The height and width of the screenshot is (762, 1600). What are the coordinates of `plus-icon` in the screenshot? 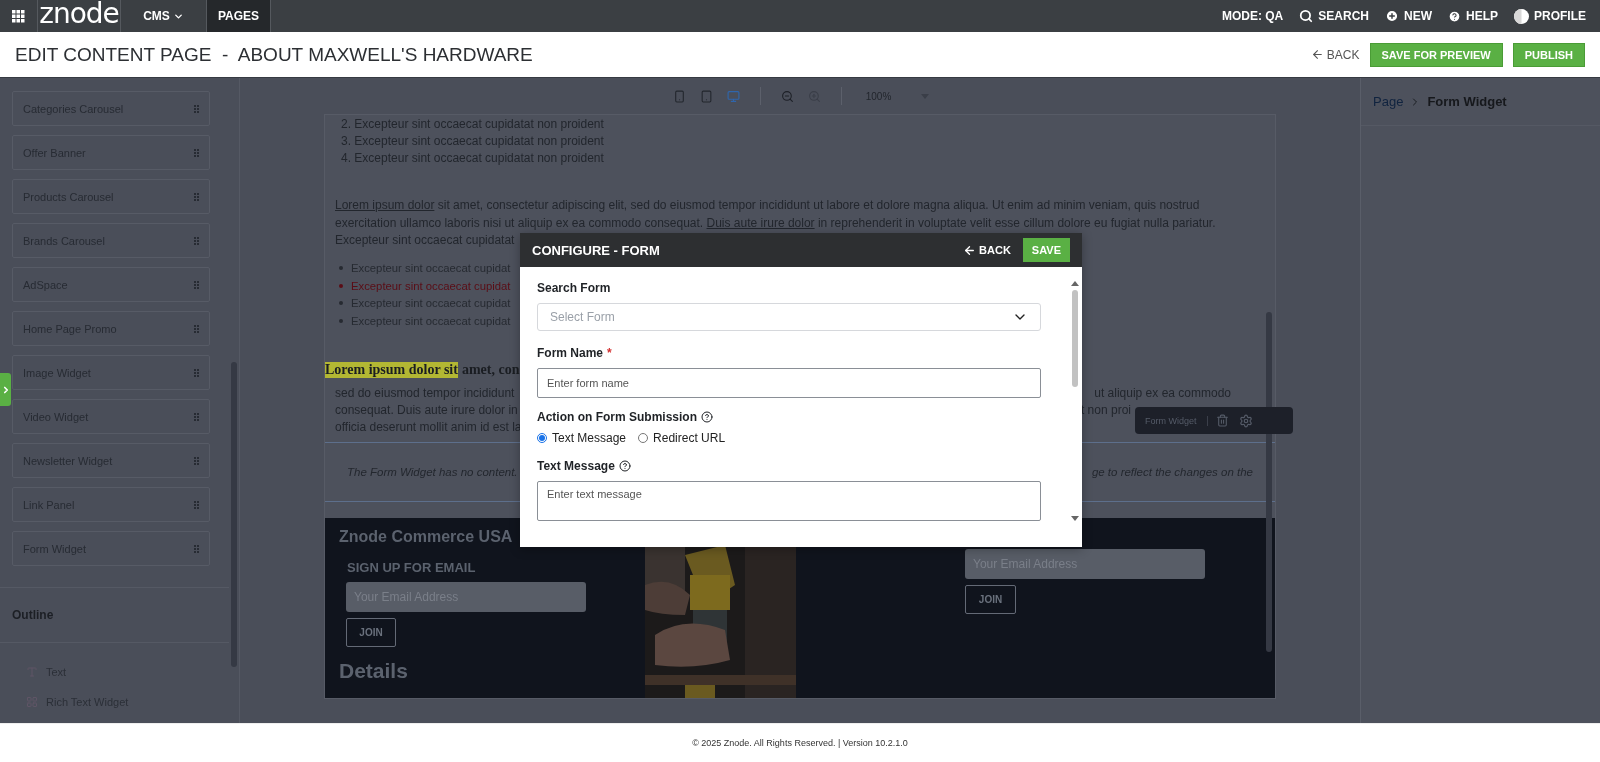 It's located at (1391, 16).